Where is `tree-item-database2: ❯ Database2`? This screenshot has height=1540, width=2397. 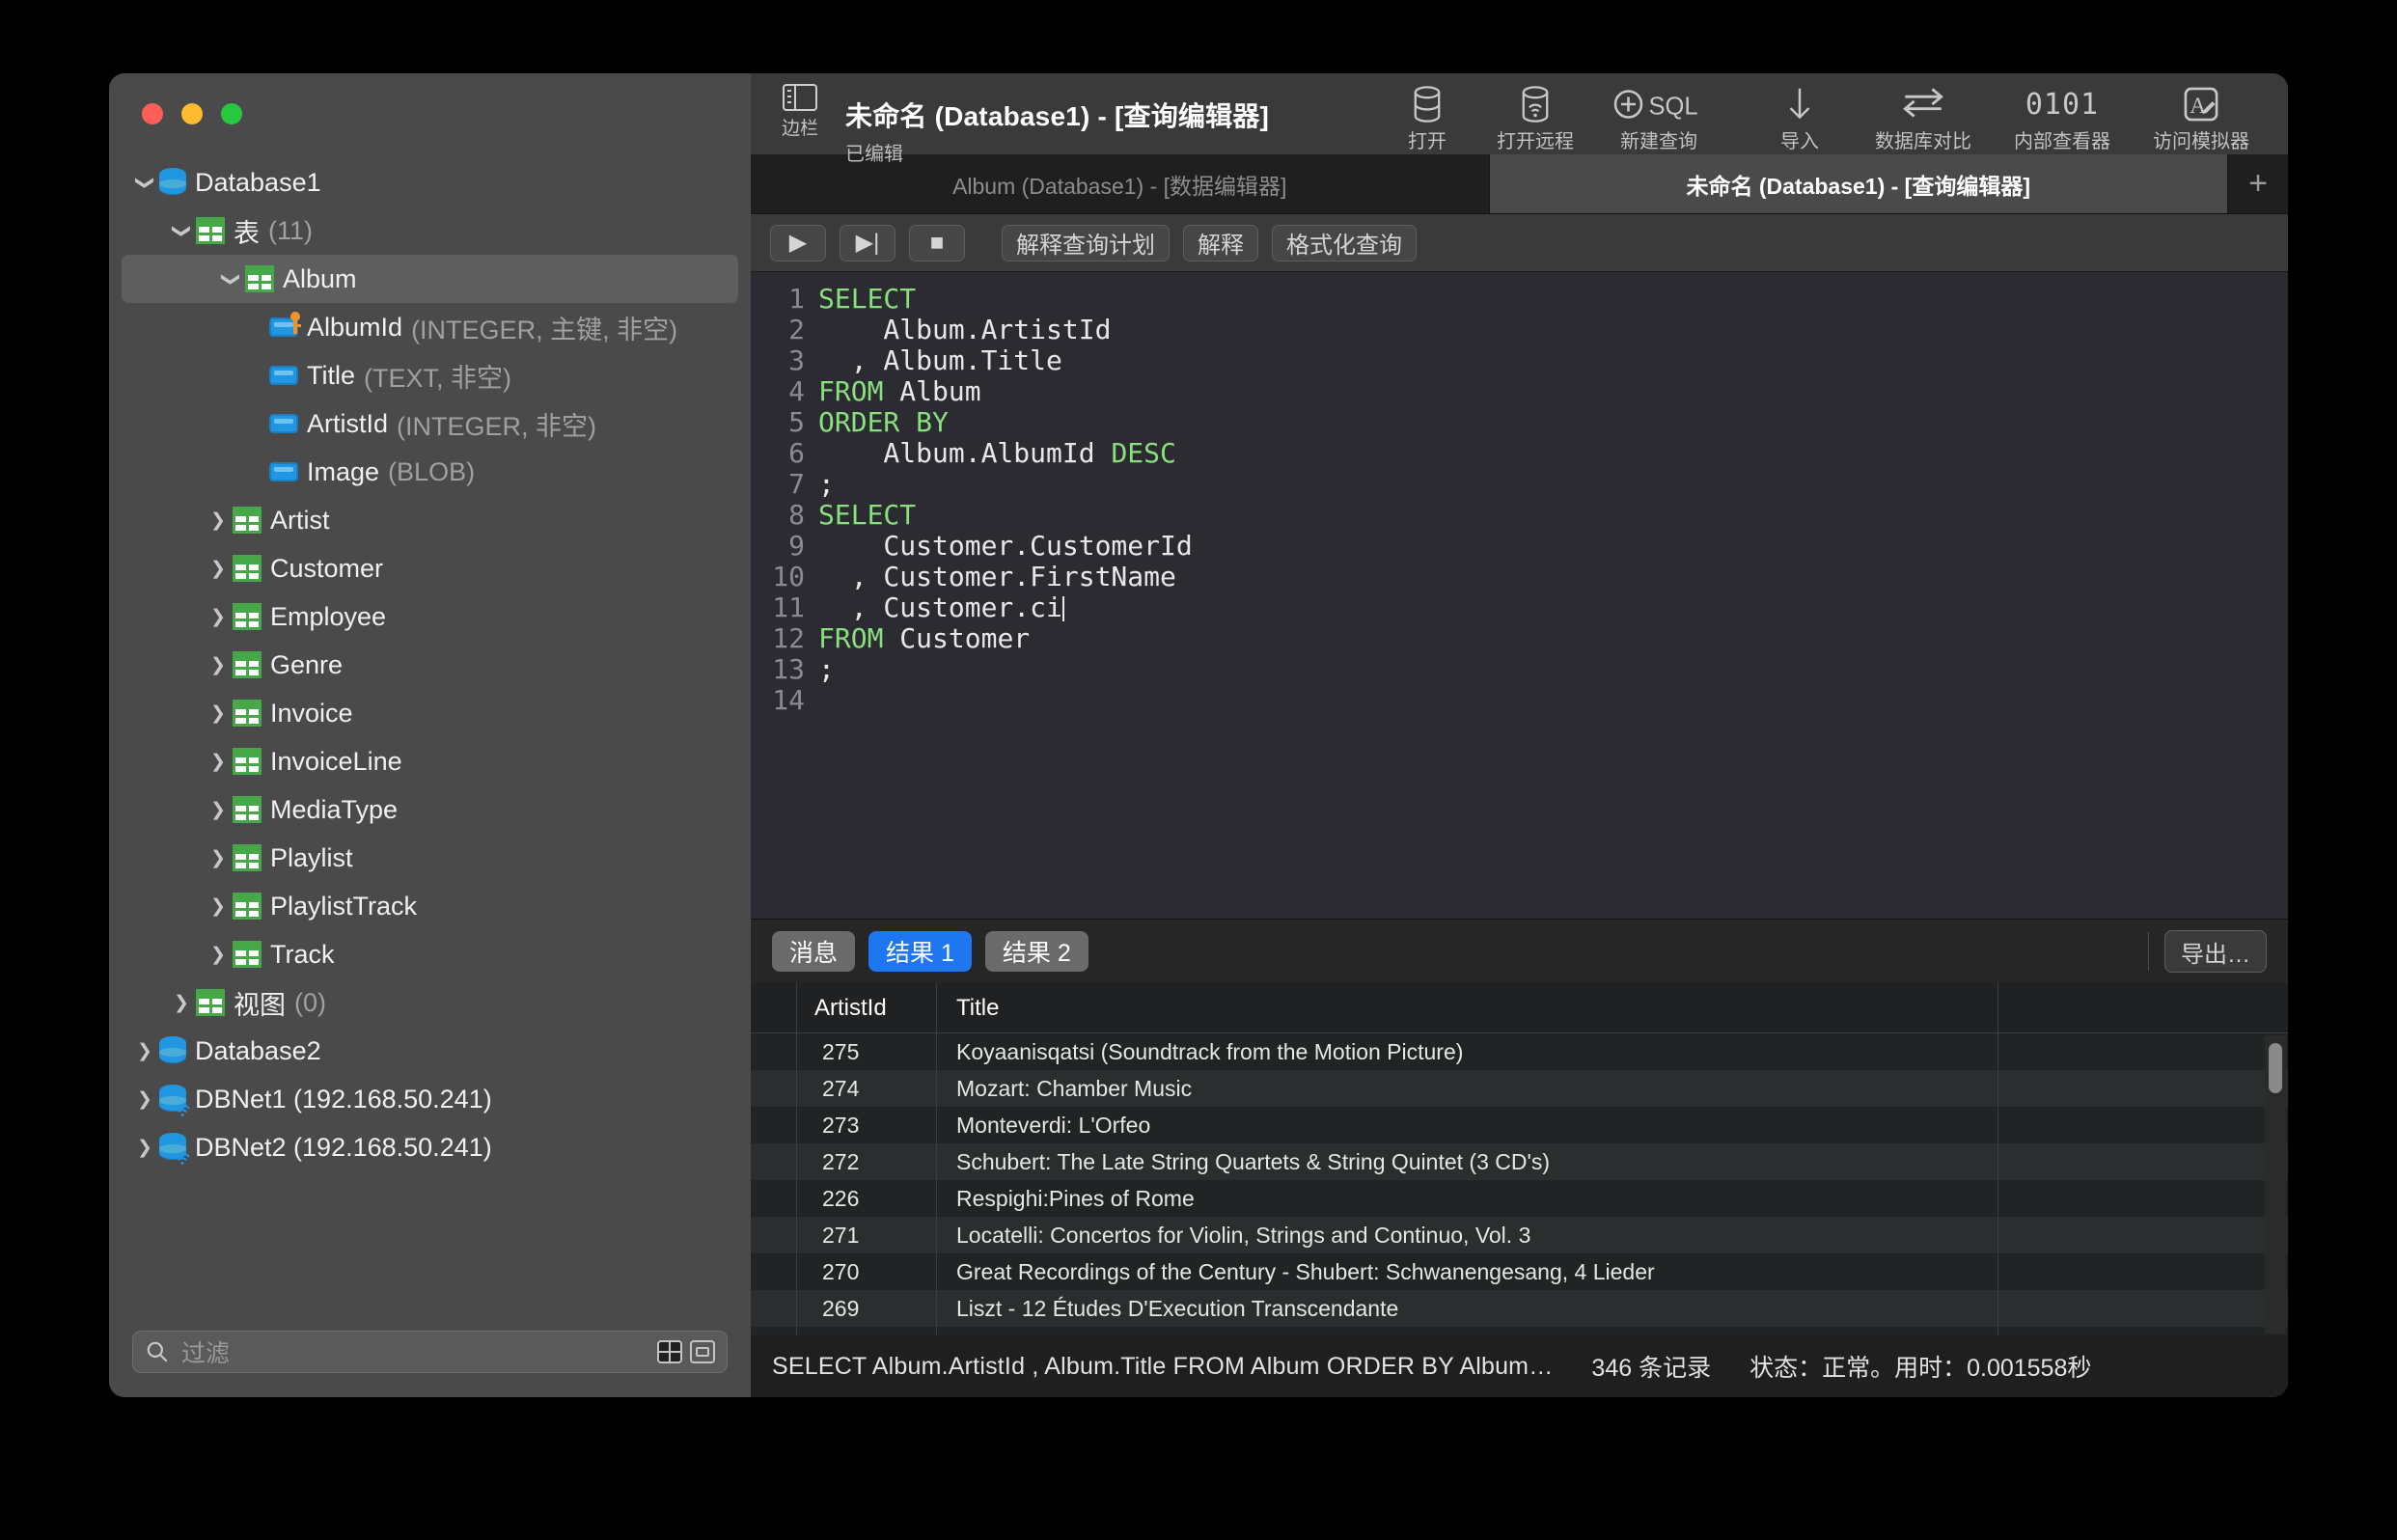 tree-item-database2: ❯ Database2 is located at coordinates (430, 1051).